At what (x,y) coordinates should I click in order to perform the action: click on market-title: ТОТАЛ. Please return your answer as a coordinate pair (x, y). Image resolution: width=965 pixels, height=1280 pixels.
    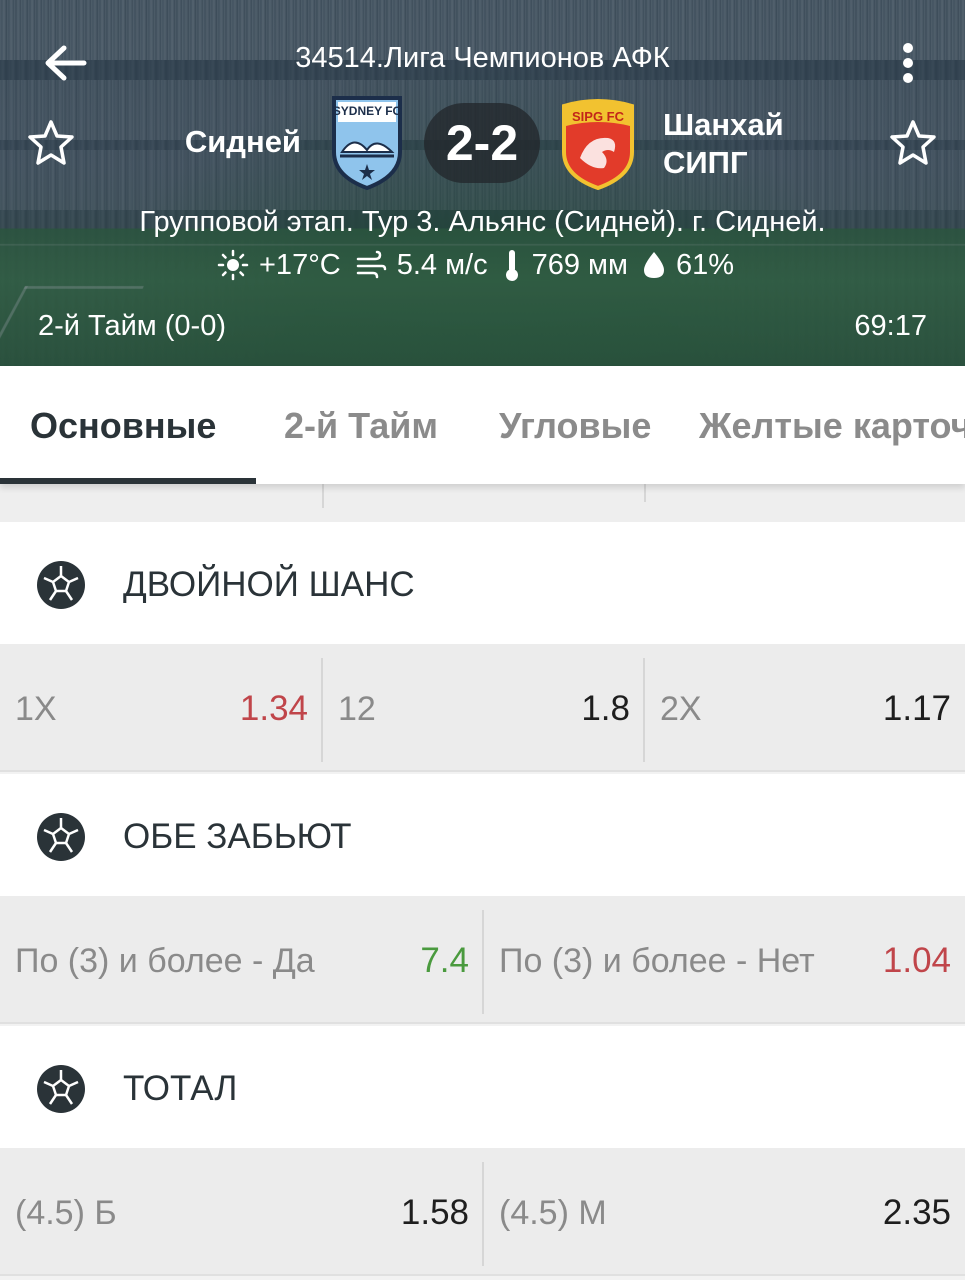
    Looking at the image, I should click on (180, 1088).